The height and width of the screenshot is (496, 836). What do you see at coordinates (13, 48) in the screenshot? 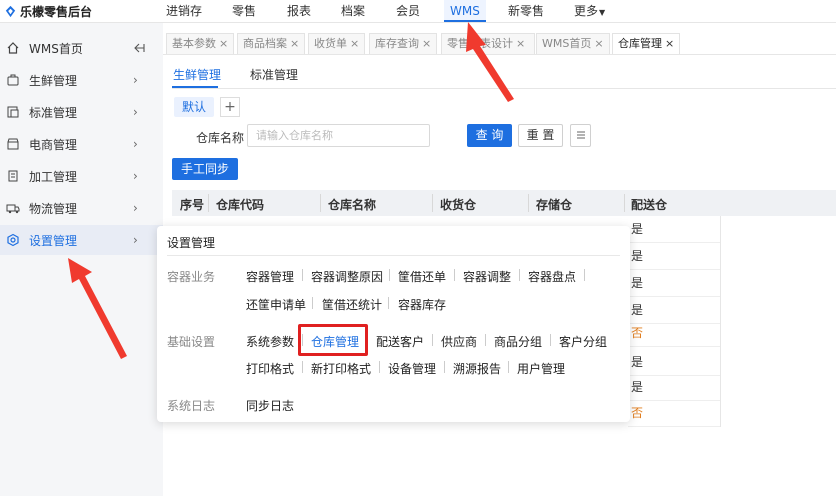
I see `home-icon` at bounding box center [13, 48].